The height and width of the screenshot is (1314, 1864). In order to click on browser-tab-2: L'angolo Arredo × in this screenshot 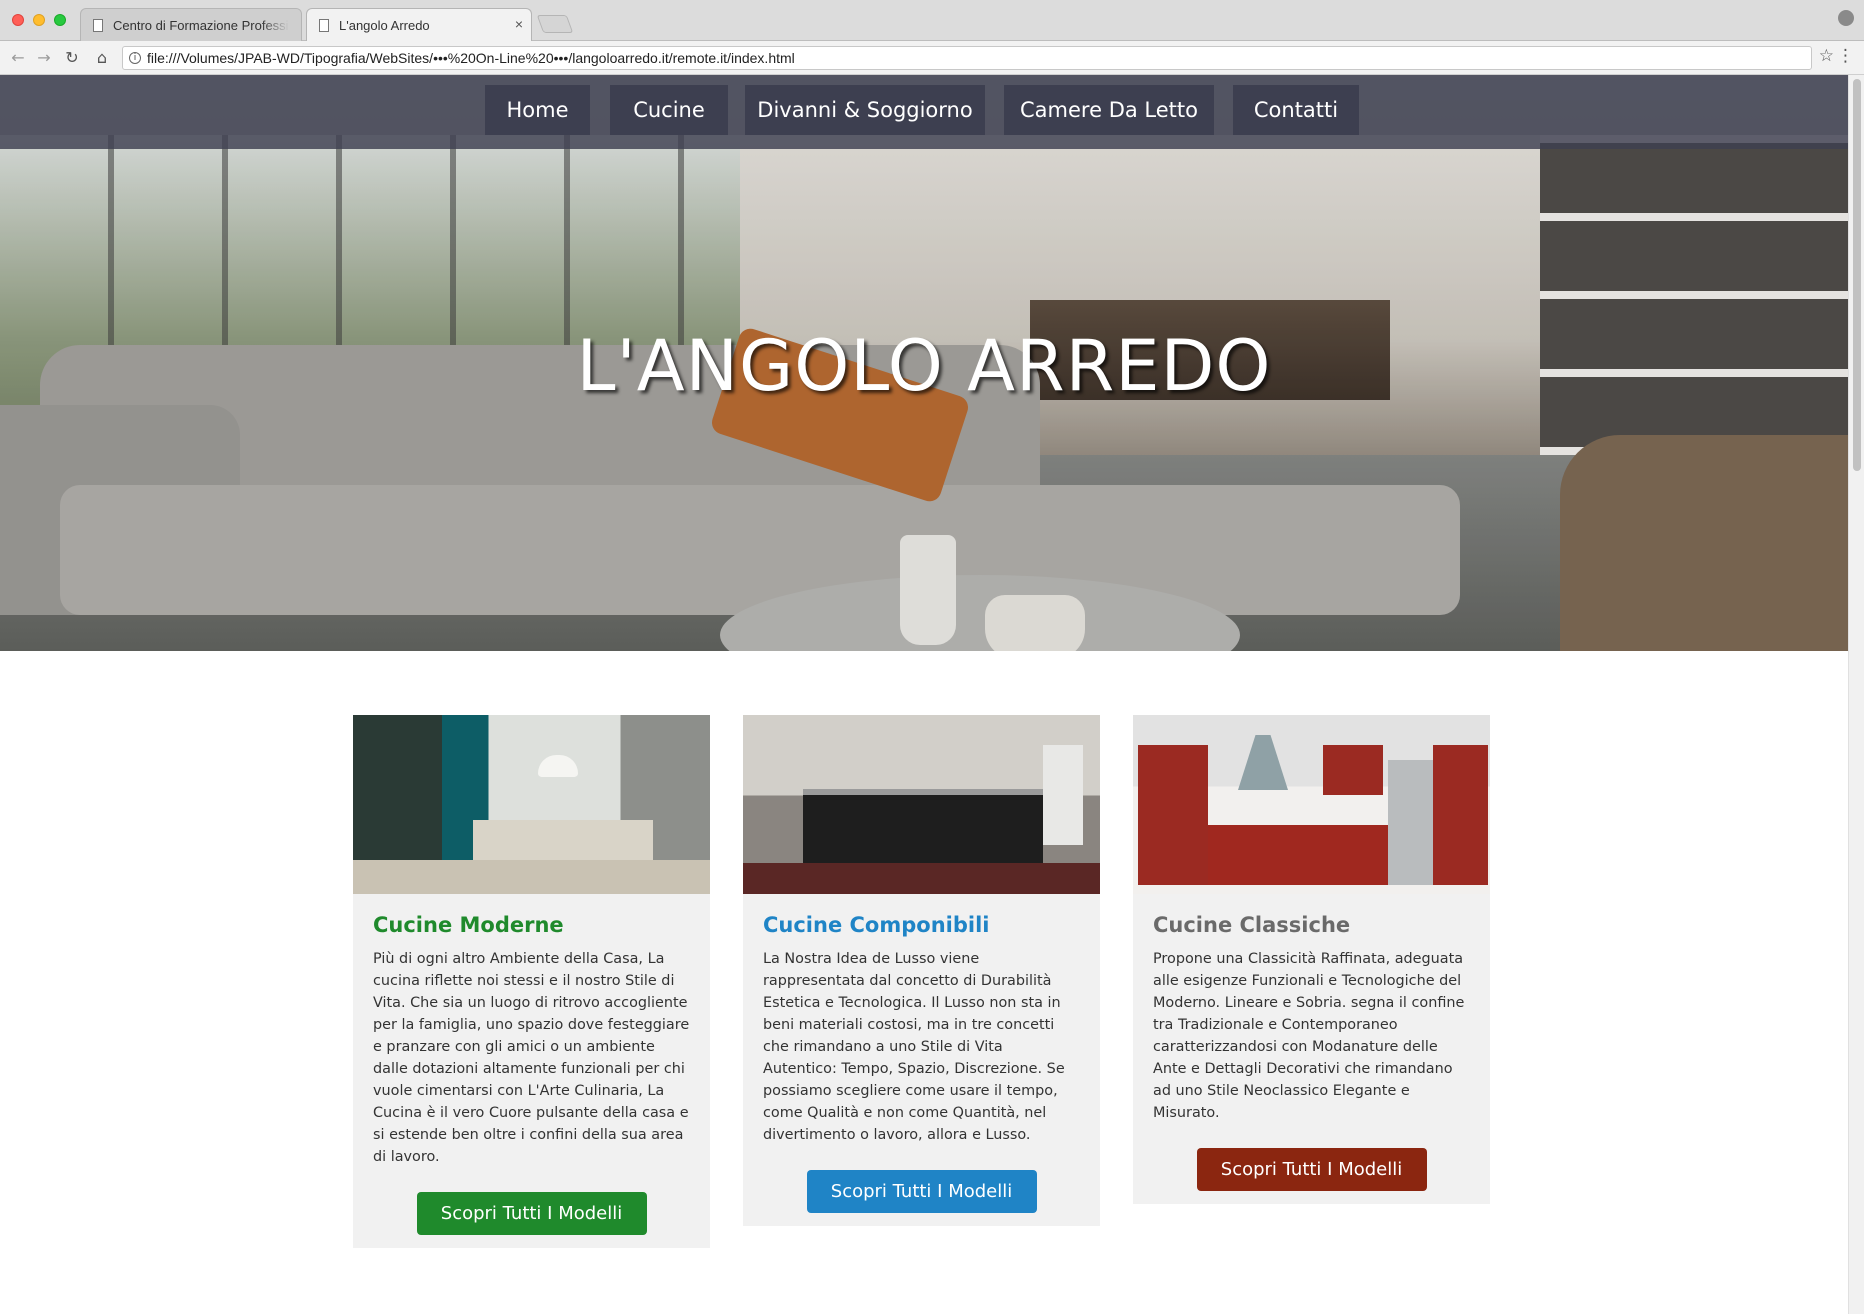, I will do `click(419, 25)`.